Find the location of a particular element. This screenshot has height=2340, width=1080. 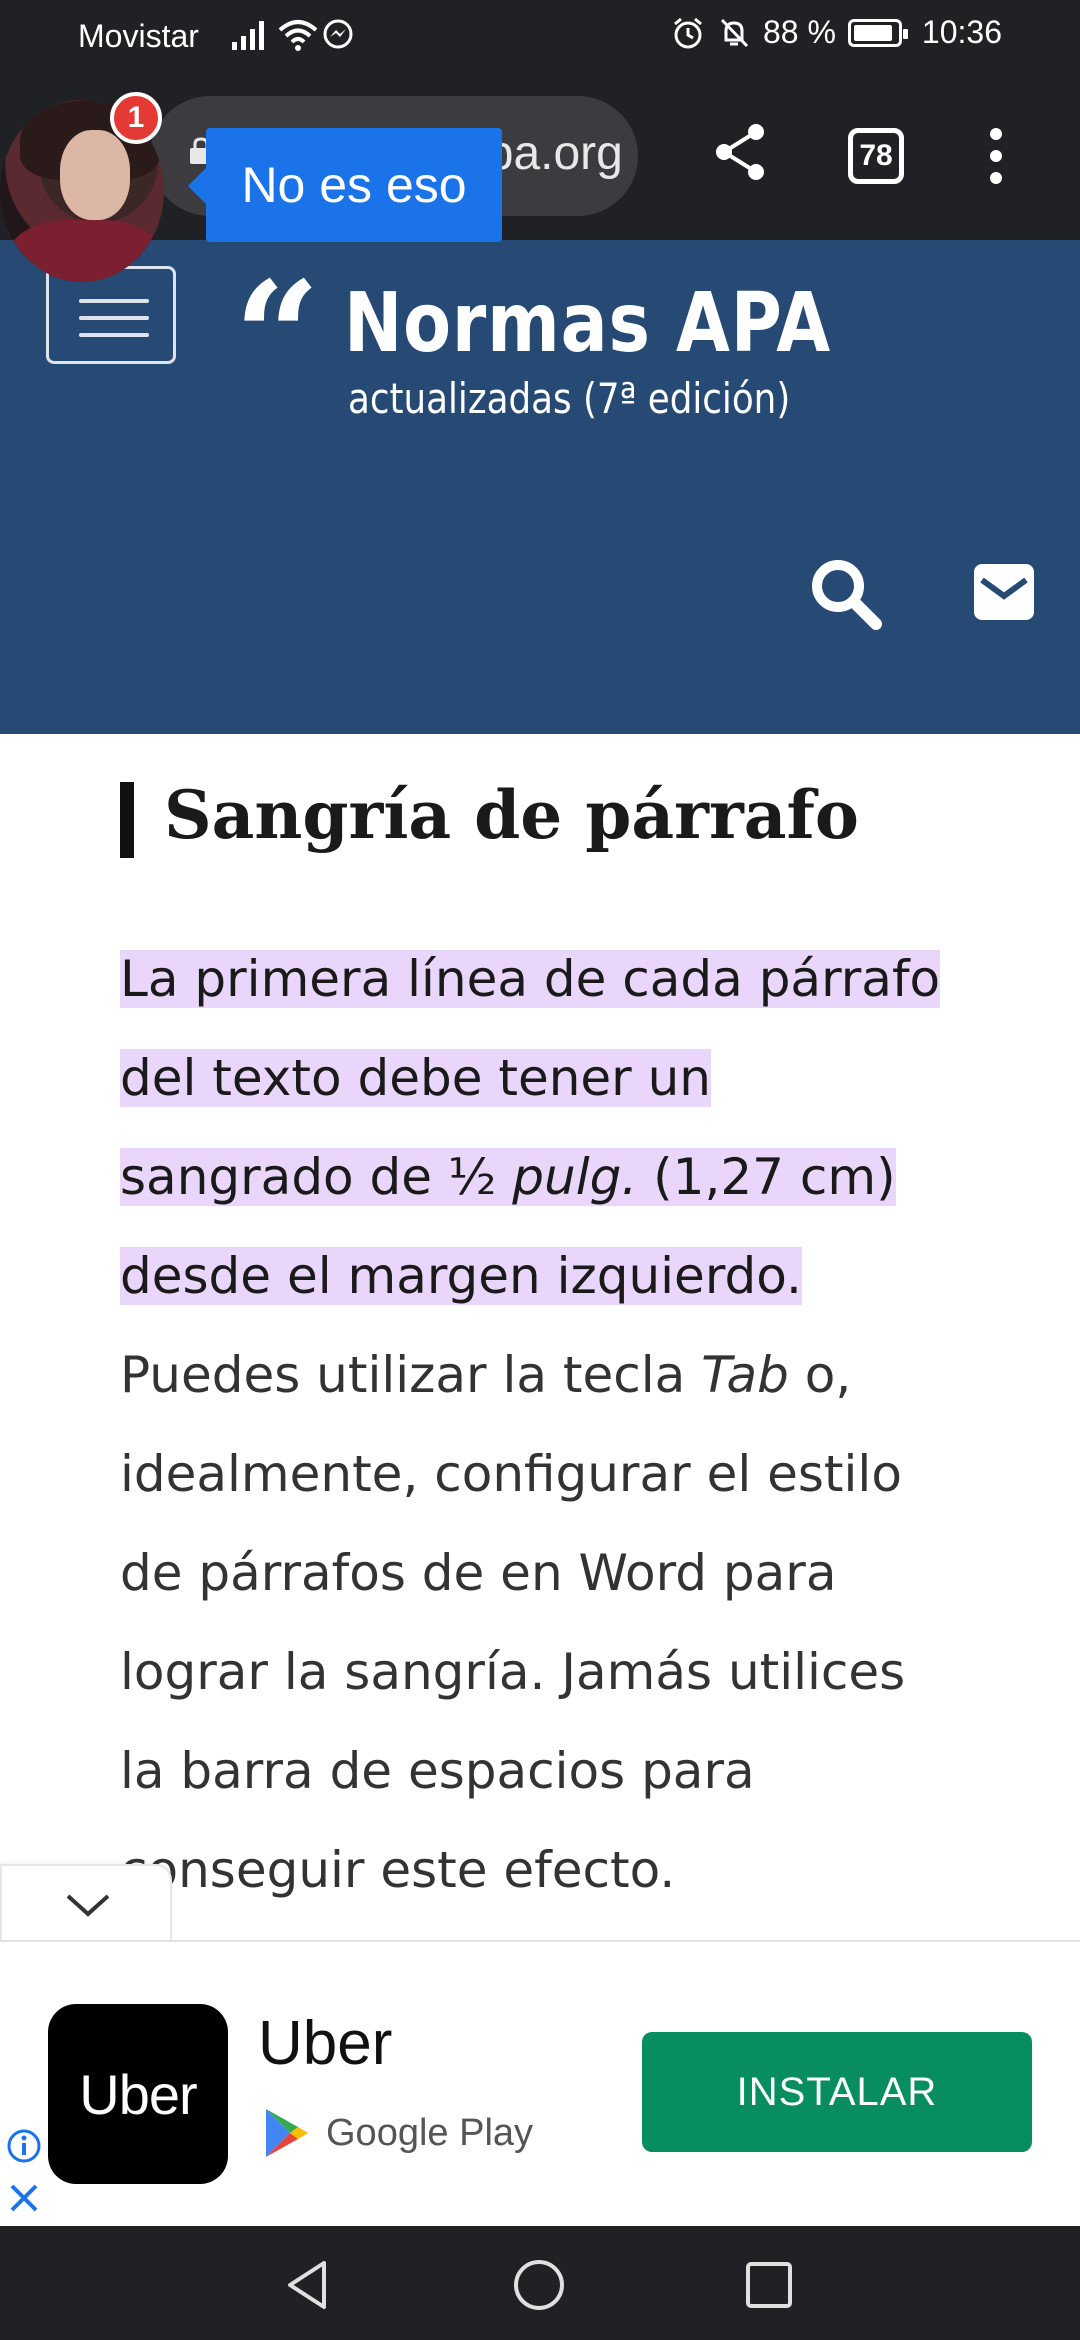

home-icon is located at coordinates (539, 2285).